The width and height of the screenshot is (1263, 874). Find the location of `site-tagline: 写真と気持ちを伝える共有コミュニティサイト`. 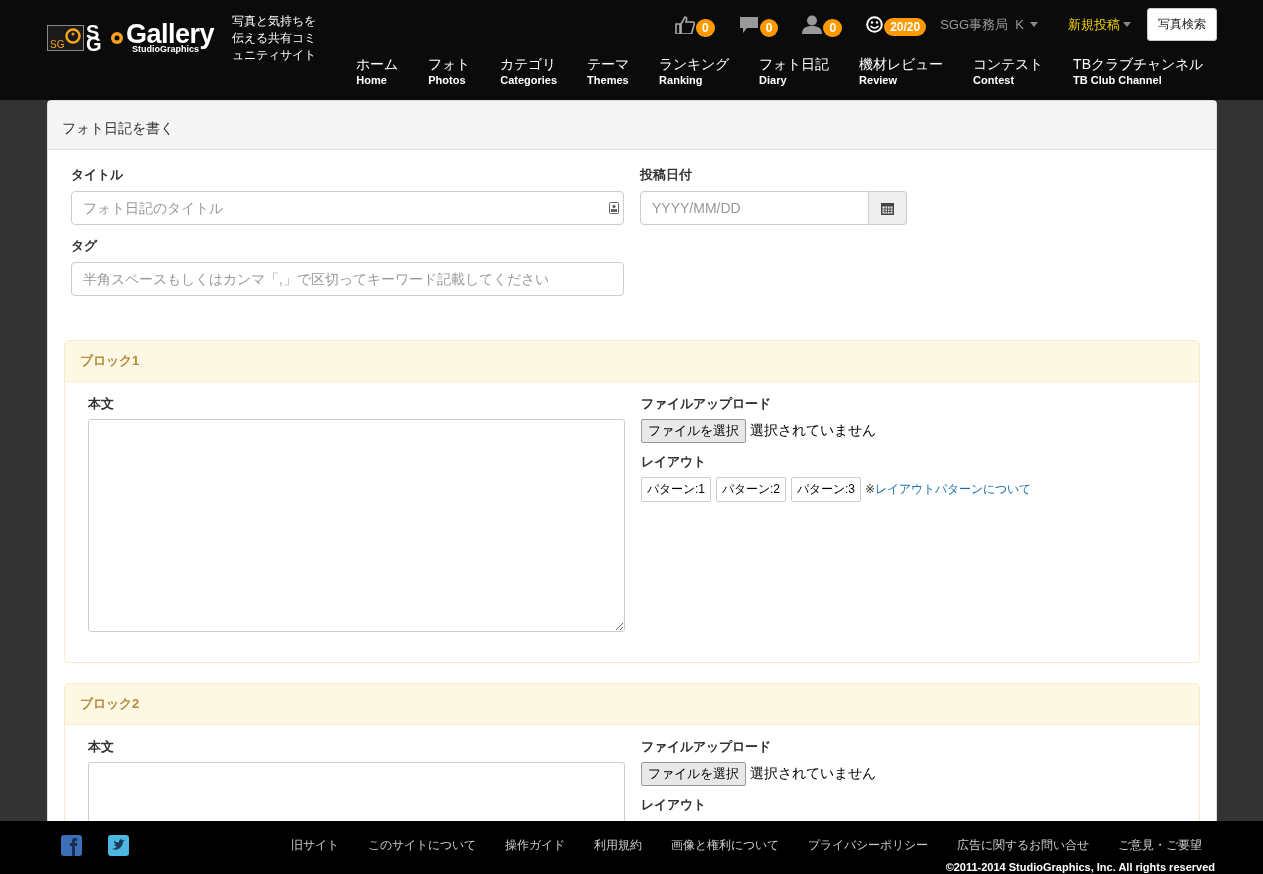

site-tagline: 写真と気持ちを伝える共有コミュニティサイト is located at coordinates (275, 38).